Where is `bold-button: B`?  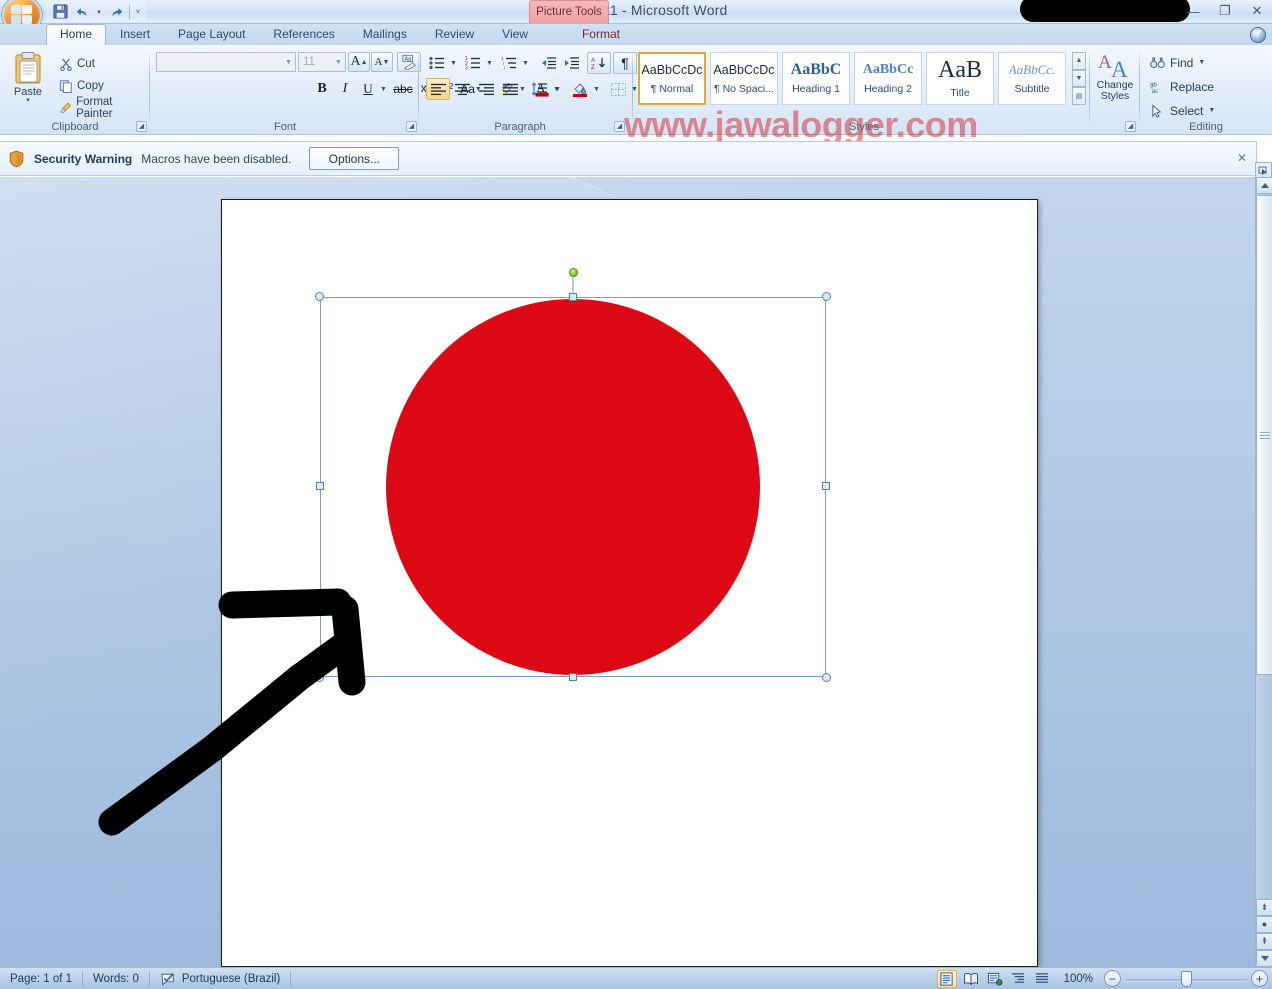
bold-button: B is located at coordinates (322, 89).